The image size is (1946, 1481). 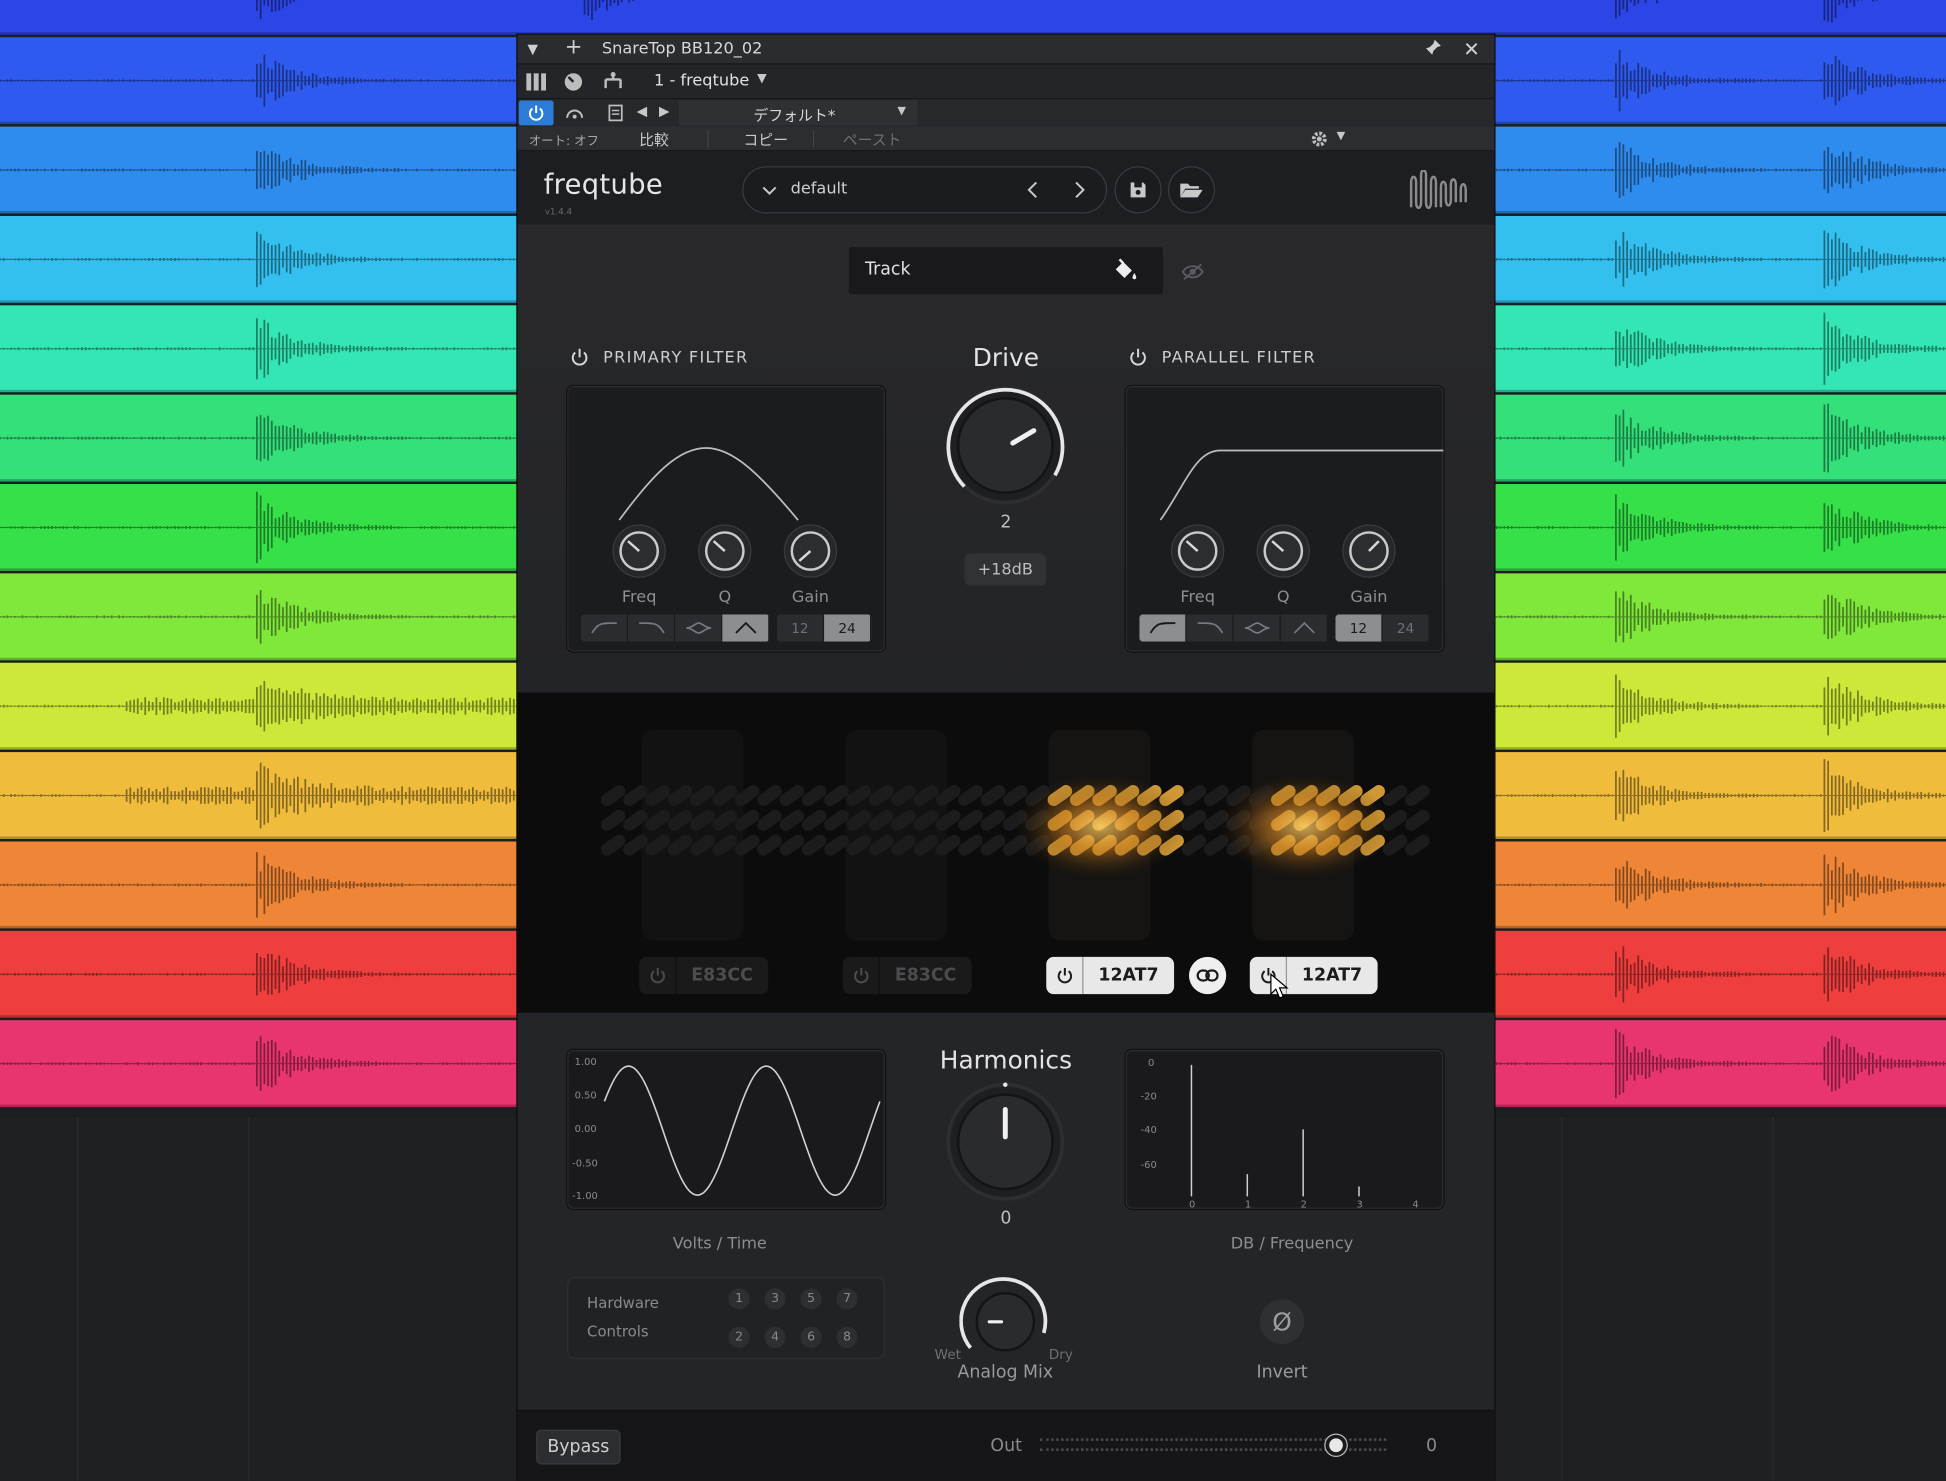 What do you see at coordinates (574, 47) in the screenshot?
I see `add-icon: +` at bounding box center [574, 47].